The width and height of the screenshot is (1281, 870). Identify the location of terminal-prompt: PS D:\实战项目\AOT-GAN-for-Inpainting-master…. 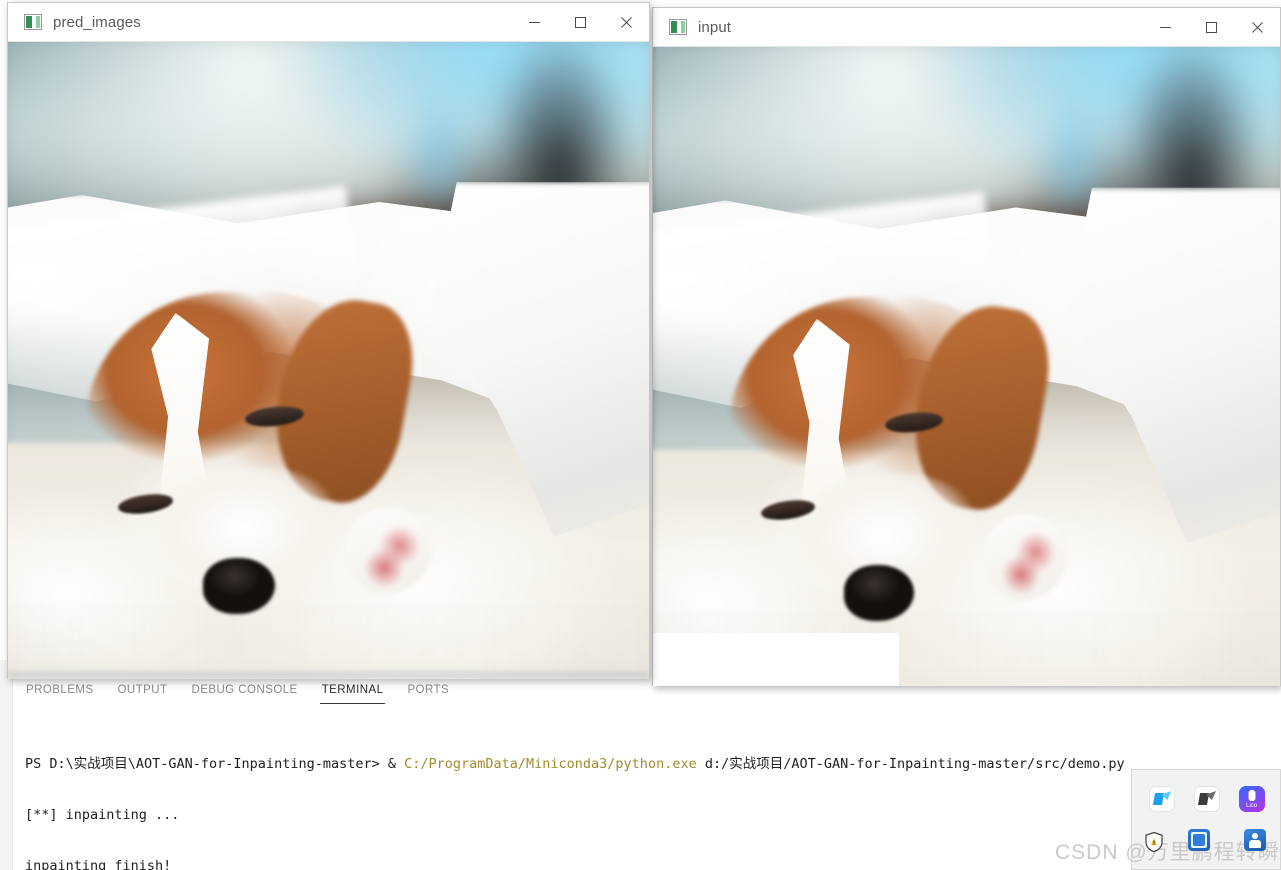
(215, 764).